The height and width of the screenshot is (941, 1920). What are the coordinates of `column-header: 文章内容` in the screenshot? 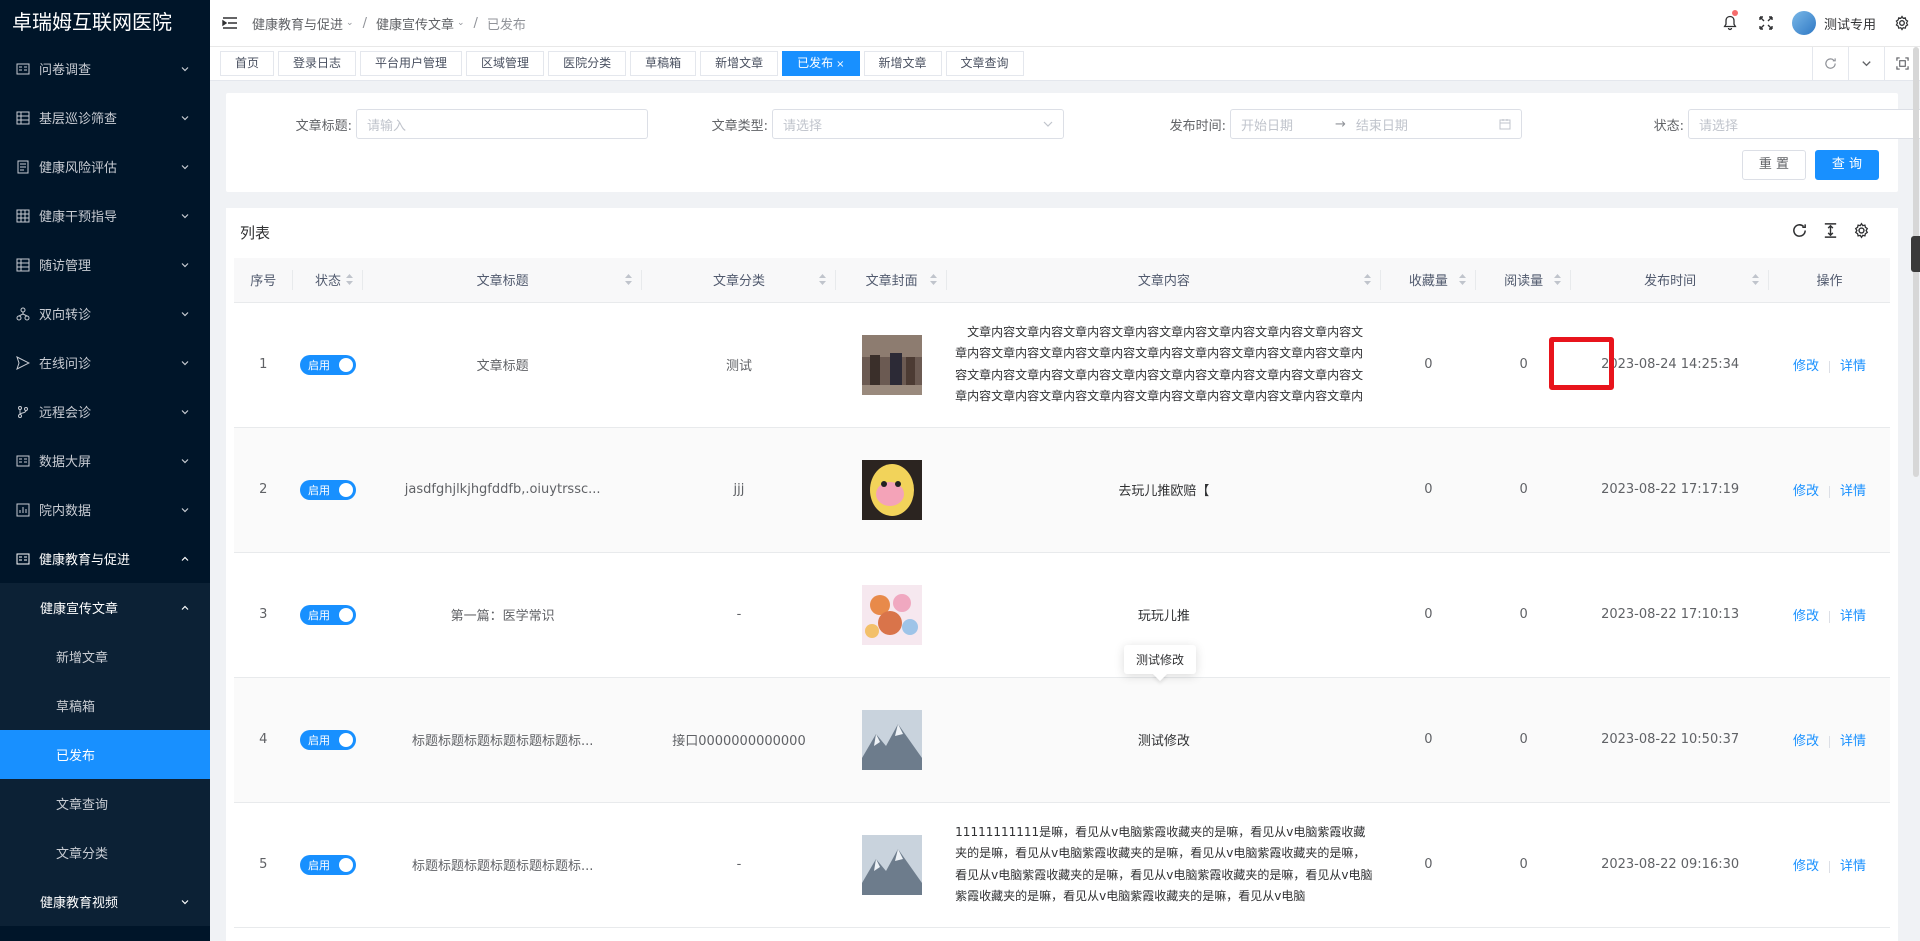 It's located at (1164, 280).